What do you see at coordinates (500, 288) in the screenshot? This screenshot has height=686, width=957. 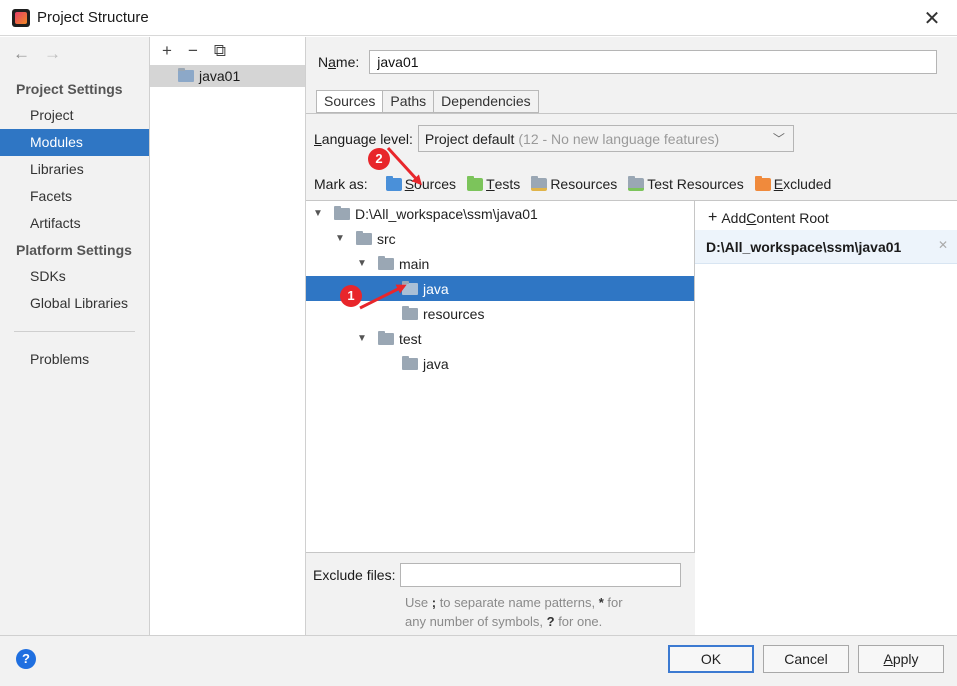 I see `tree-node-main-java: java` at bounding box center [500, 288].